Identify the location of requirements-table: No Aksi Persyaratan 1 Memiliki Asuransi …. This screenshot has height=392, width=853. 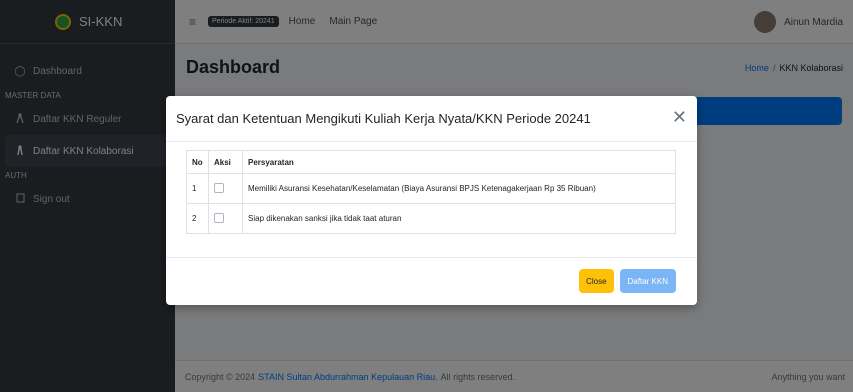
(431, 192).